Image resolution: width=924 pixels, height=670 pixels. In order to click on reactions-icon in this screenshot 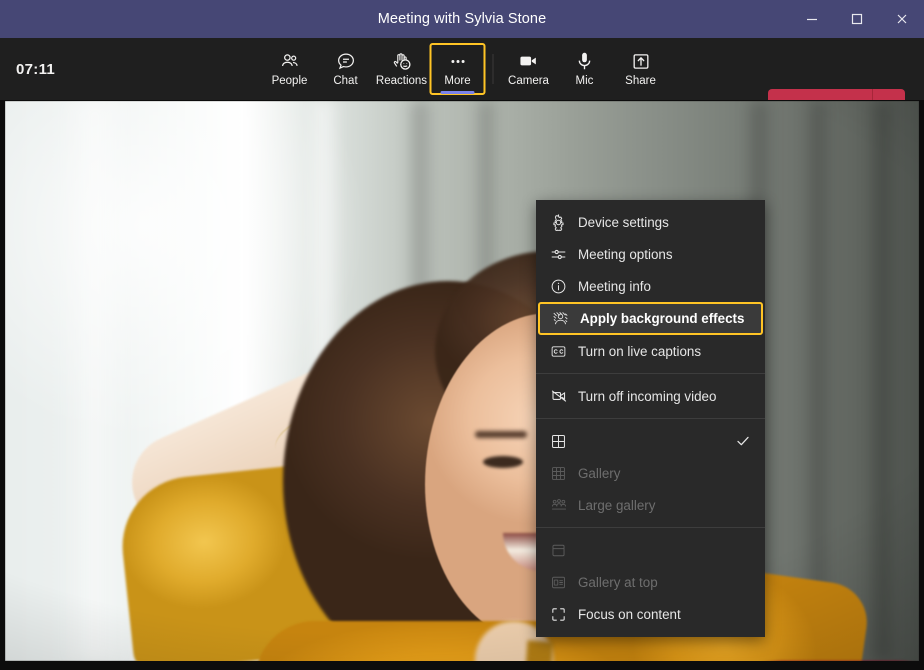, I will do `click(401, 61)`.